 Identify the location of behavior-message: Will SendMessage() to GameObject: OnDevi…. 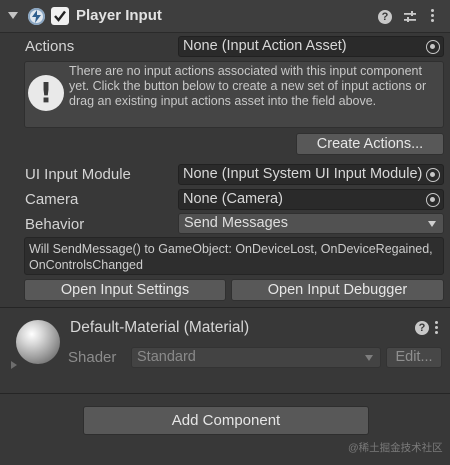
(234, 256).